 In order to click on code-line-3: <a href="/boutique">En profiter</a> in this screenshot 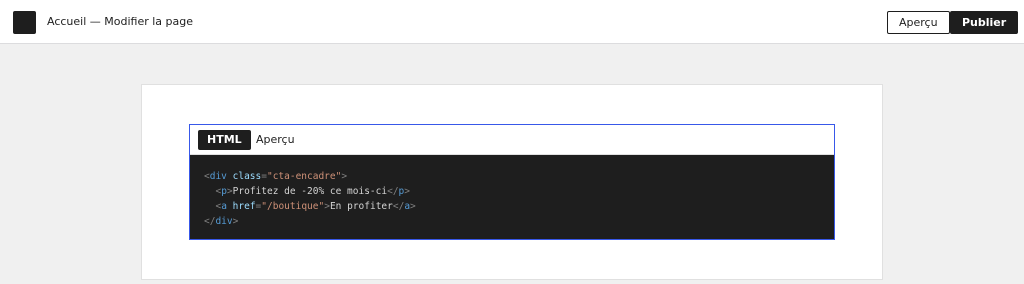, I will do `click(315, 206)`.